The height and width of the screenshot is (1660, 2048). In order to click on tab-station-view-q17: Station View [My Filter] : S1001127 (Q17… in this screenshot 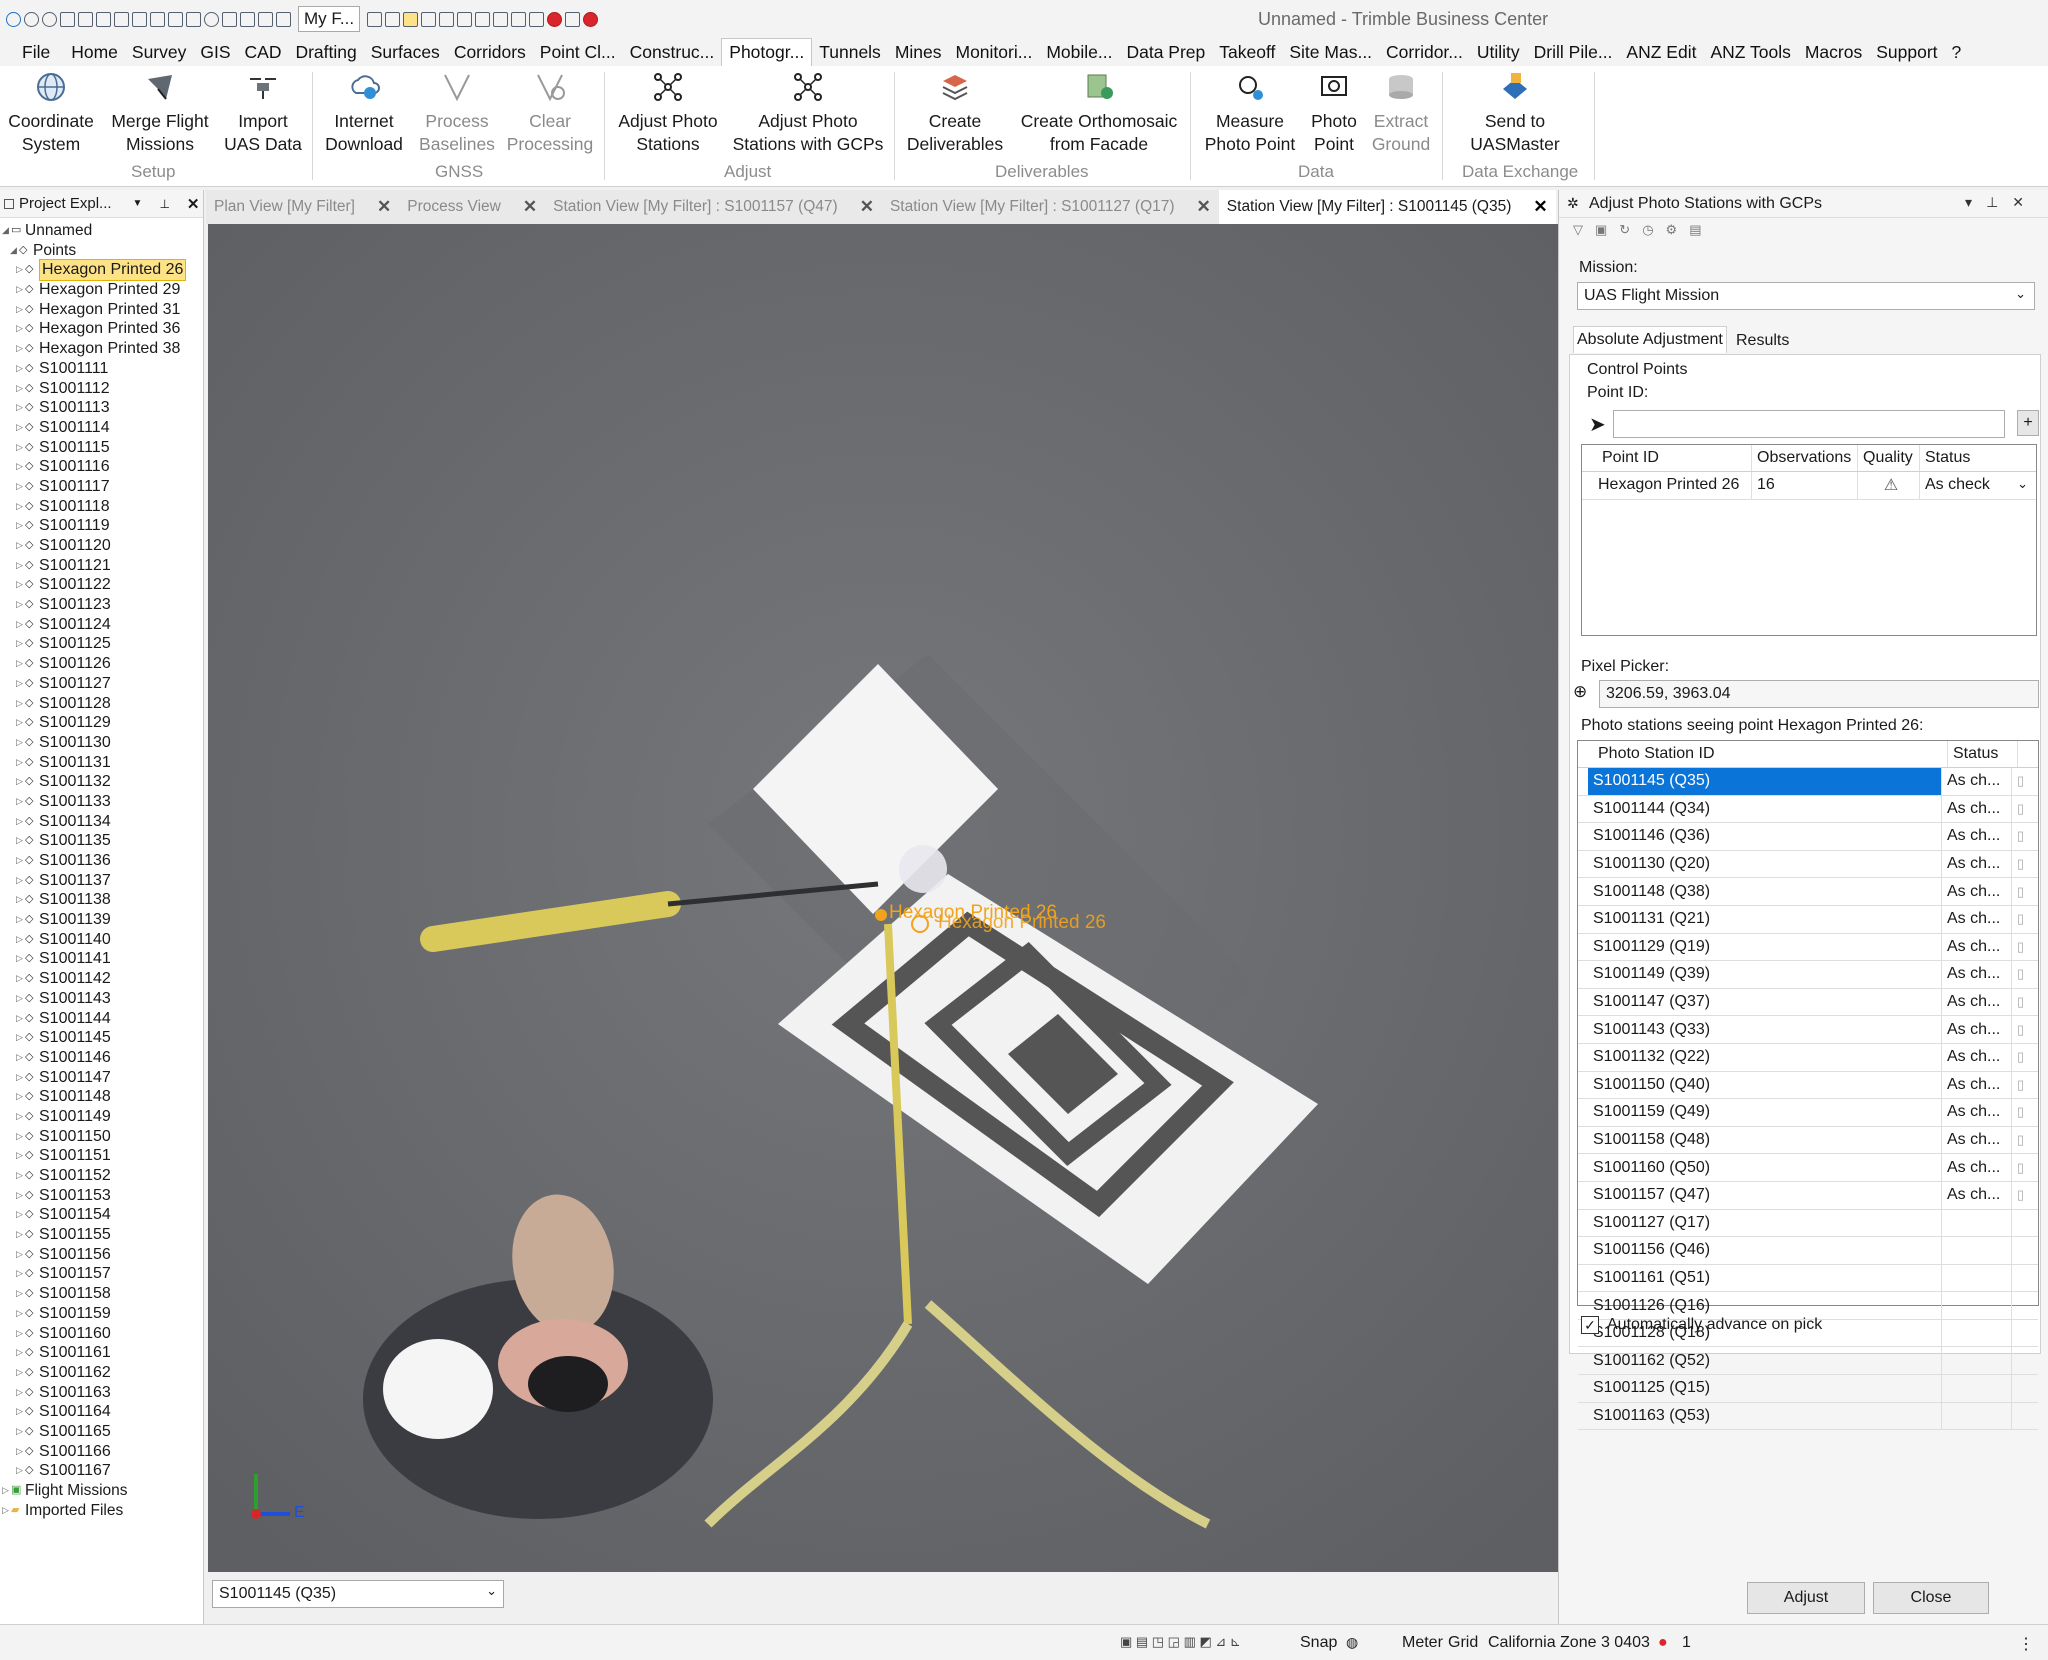, I will do `click(1050, 207)`.